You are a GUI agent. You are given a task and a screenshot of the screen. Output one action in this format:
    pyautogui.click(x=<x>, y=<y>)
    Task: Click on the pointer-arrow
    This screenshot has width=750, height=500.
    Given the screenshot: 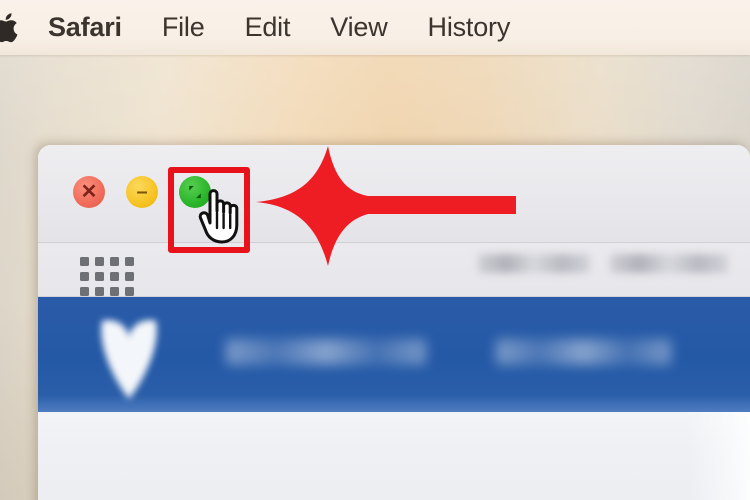 What is the action you would take?
    pyautogui.click(x=386, y=206)
    